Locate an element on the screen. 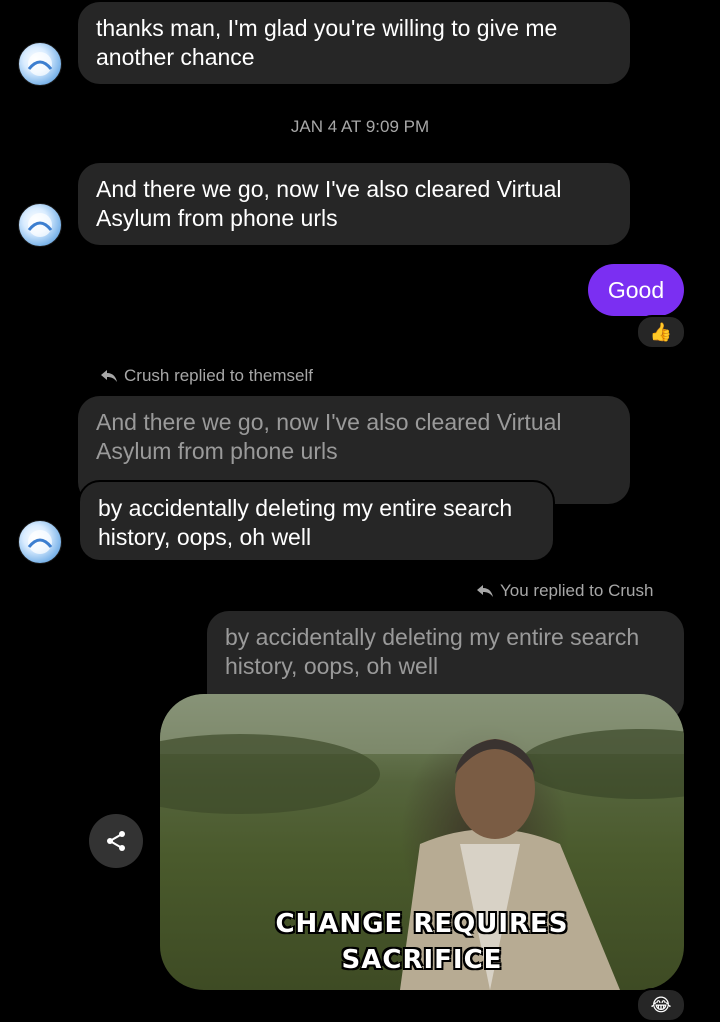 This screenshot has width=720, height=1022. thumbs-up-icon: 👍 is located at coordinates (661, 331).